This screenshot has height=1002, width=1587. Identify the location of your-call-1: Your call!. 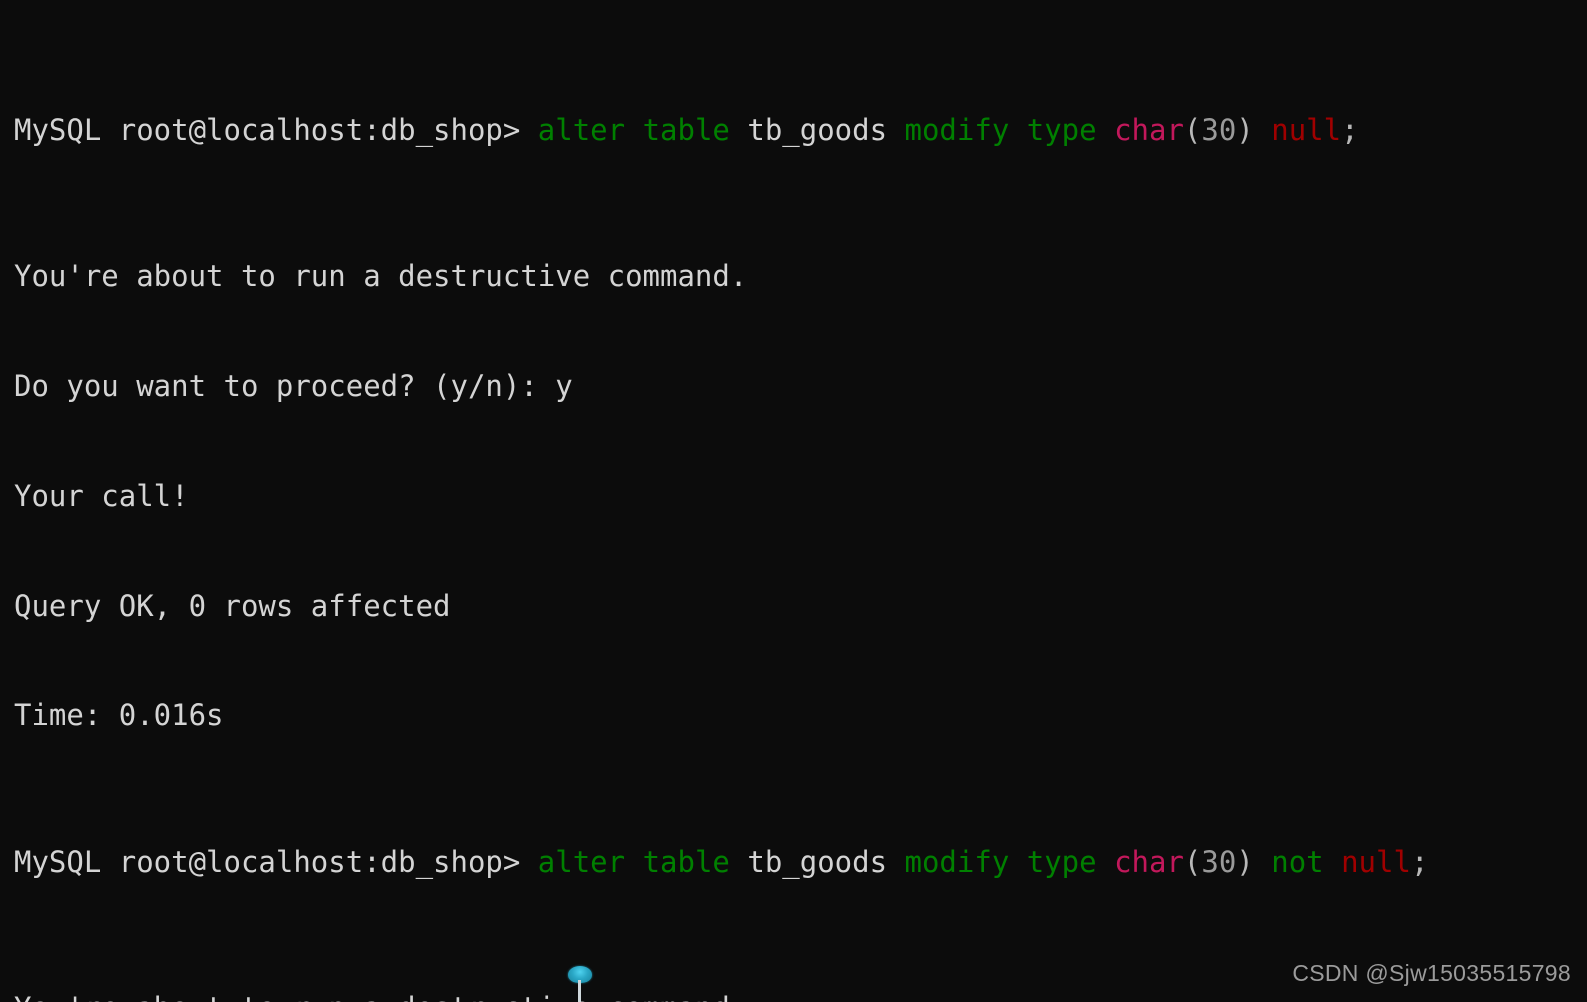
(101, 495).